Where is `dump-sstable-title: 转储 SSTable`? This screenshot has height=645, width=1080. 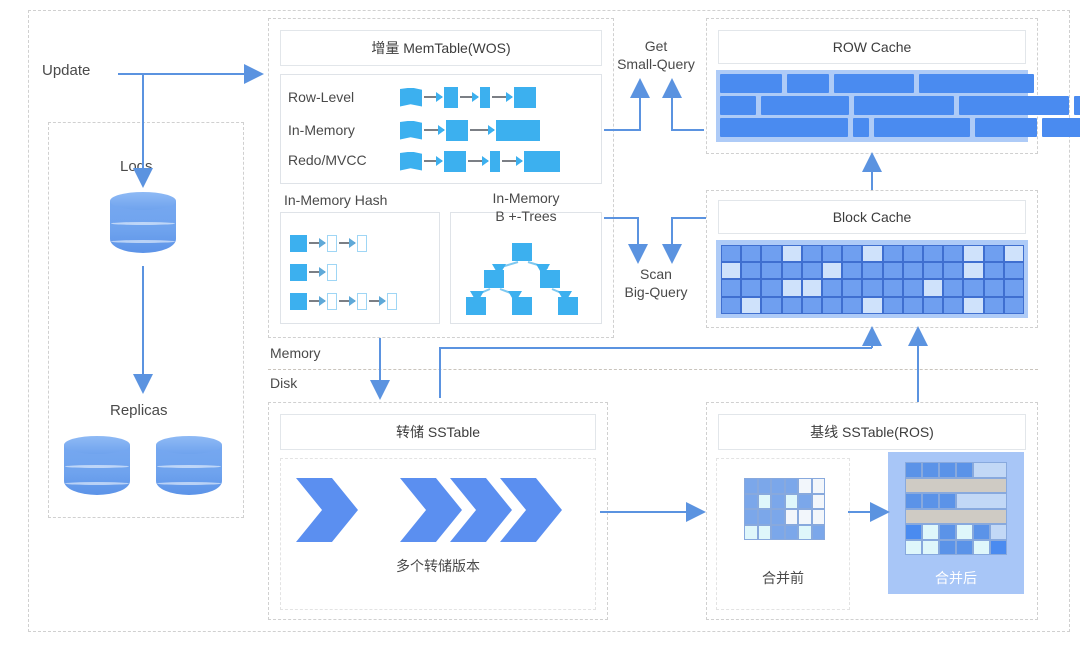
dump-sstable-title: 转储 SSTable is located at coordinates (438, 432).